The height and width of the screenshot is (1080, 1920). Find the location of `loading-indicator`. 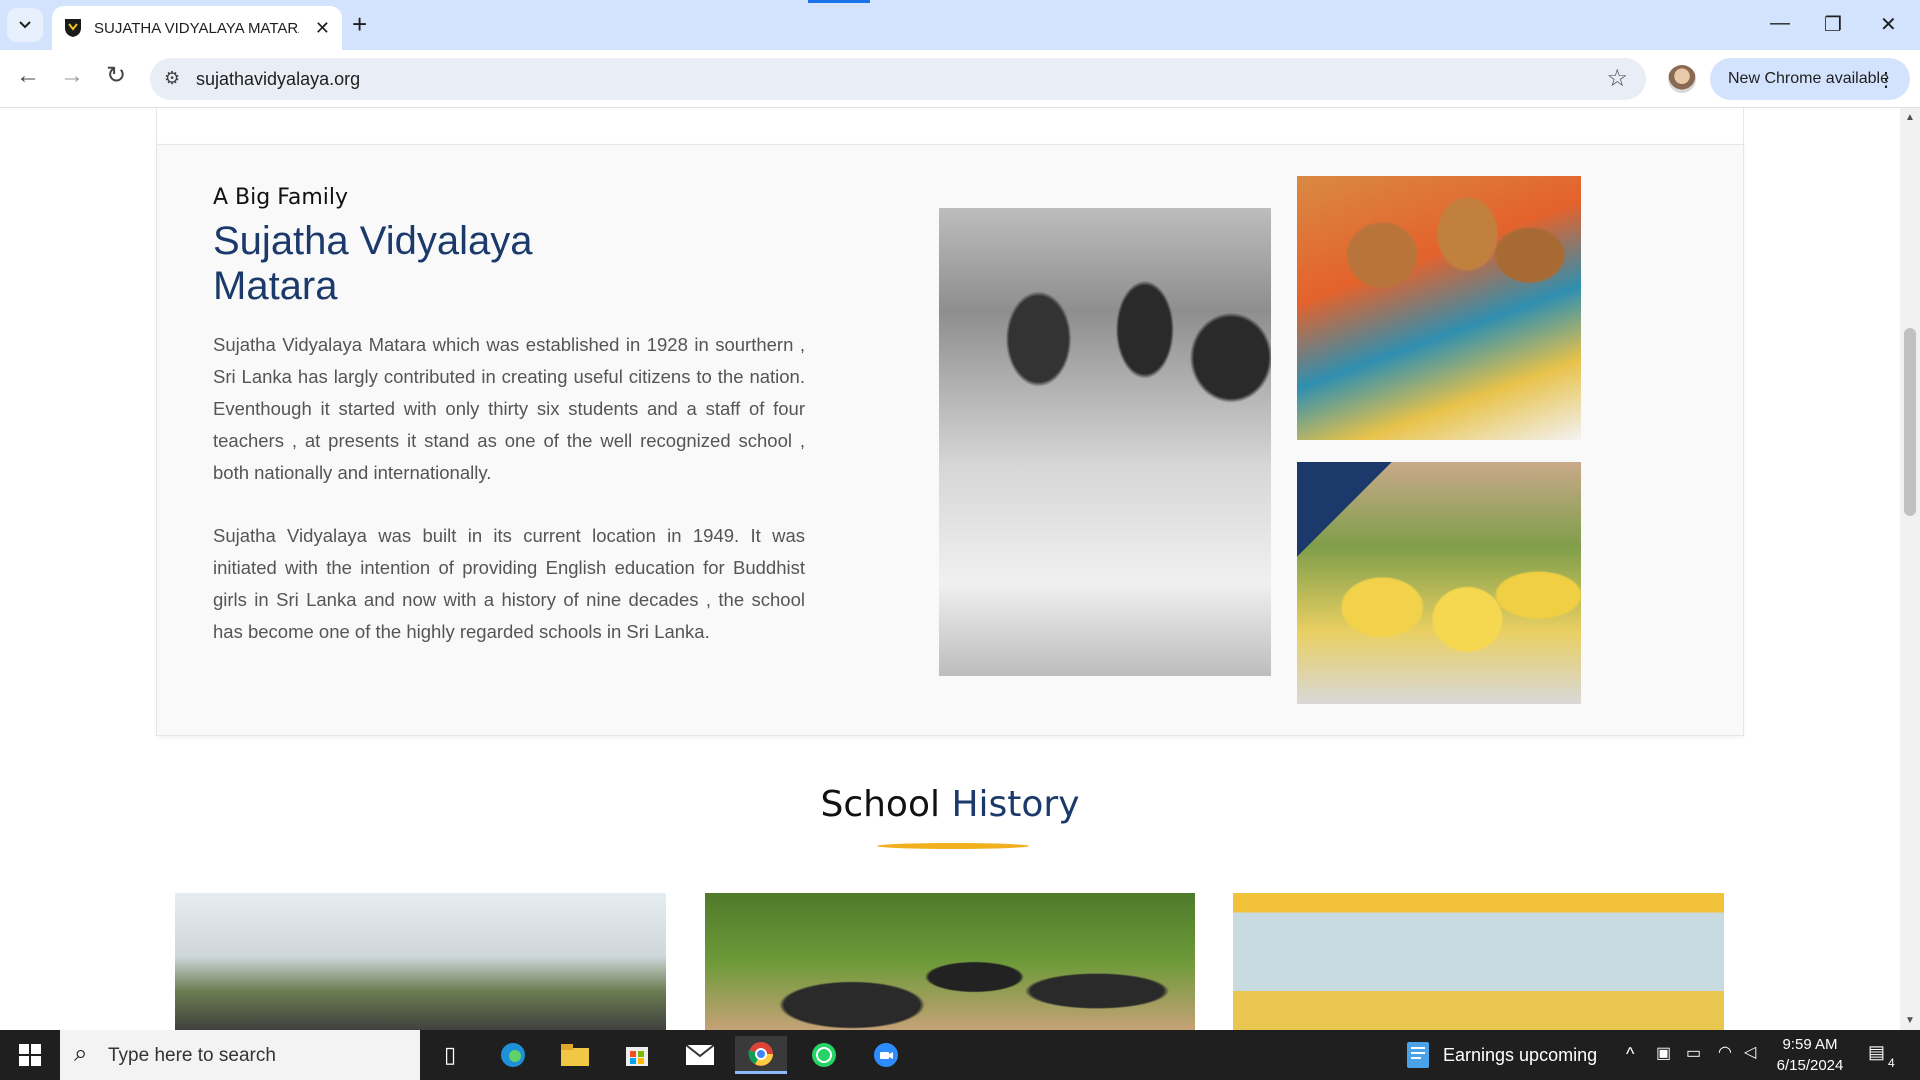

loading-indicator is located at coordinates (839, 1).